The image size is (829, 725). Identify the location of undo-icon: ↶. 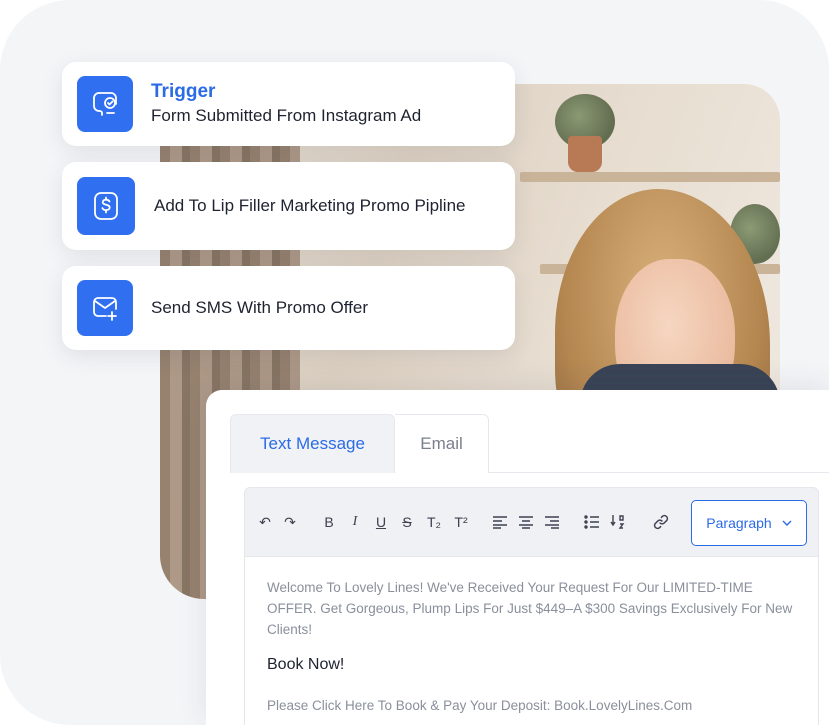
(265, 522).